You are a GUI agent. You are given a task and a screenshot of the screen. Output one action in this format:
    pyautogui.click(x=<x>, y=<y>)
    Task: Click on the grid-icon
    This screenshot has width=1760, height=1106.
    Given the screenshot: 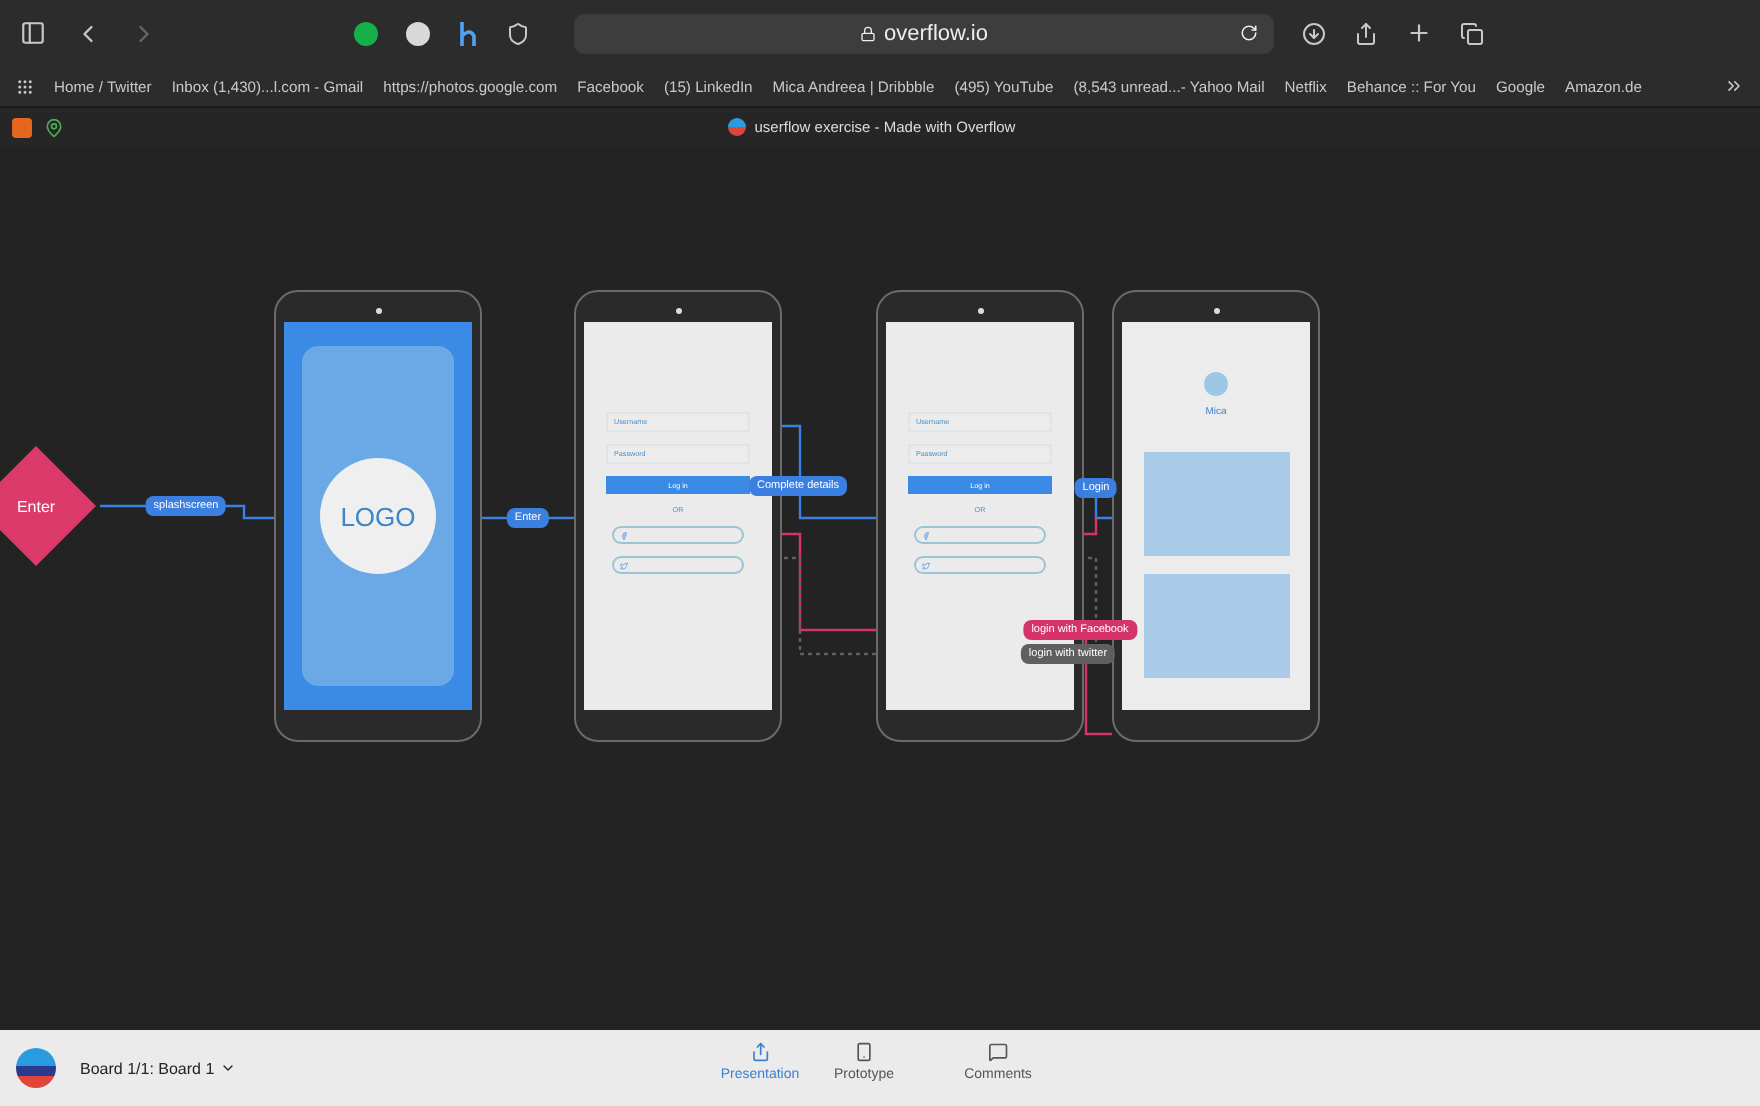 What is the action you would take?
    pyautogui.click(x=25, y=86)
    